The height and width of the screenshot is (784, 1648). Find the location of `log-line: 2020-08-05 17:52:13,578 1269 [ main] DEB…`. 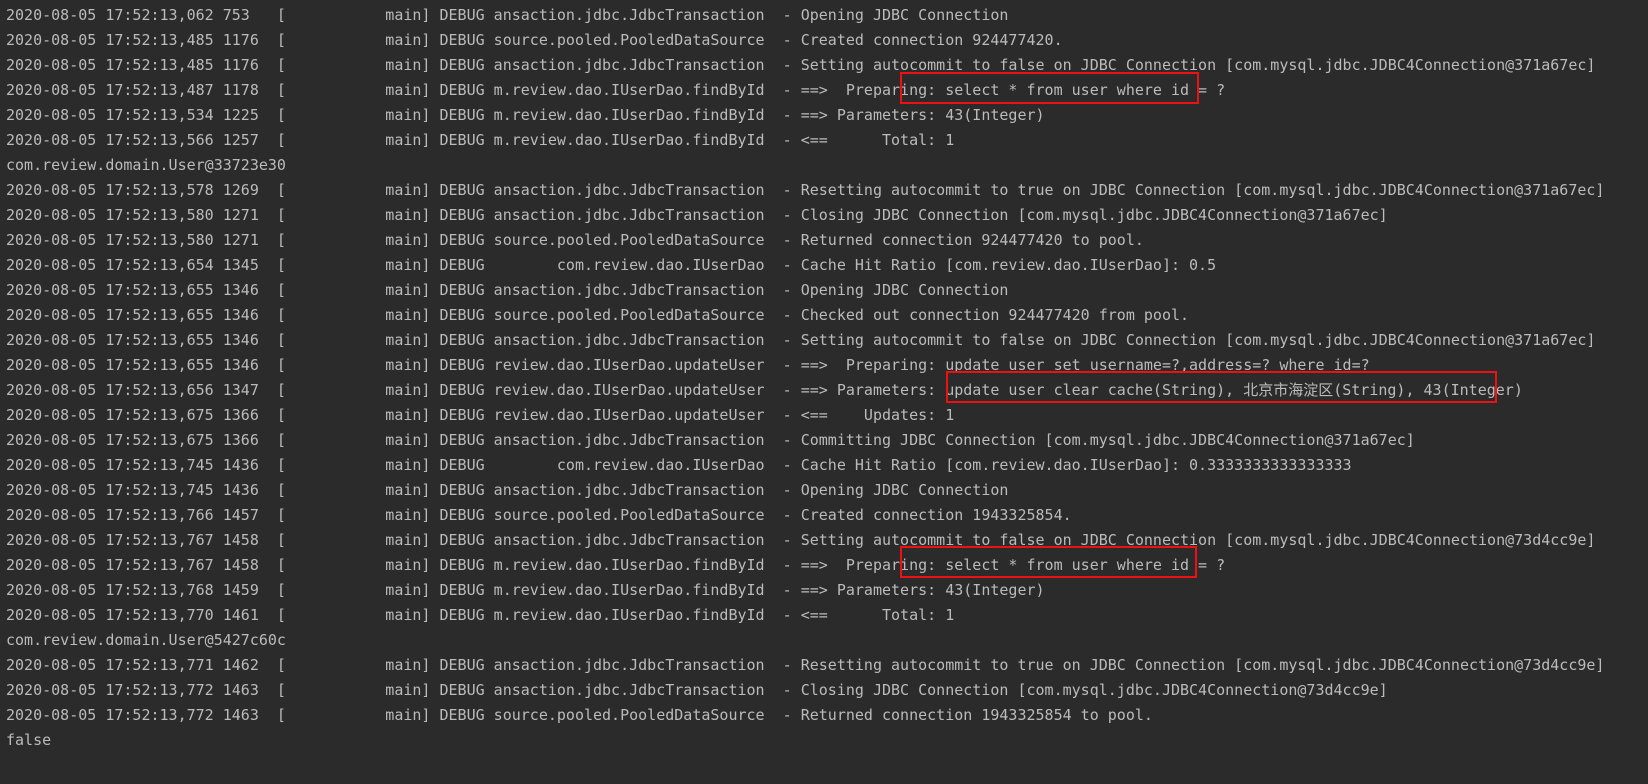

log-line: 2020-08-05 17:52:13,578 1269 [ main] DEB… is located at coordinates (805, 190).